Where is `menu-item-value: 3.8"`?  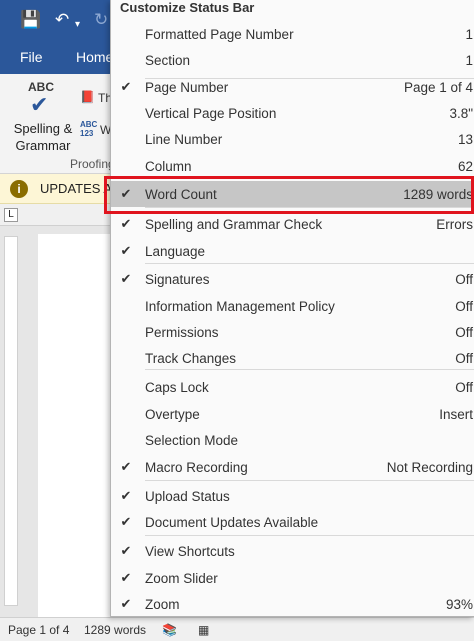 menu-item-value: 3.8" is located at coordinates (461, 113).